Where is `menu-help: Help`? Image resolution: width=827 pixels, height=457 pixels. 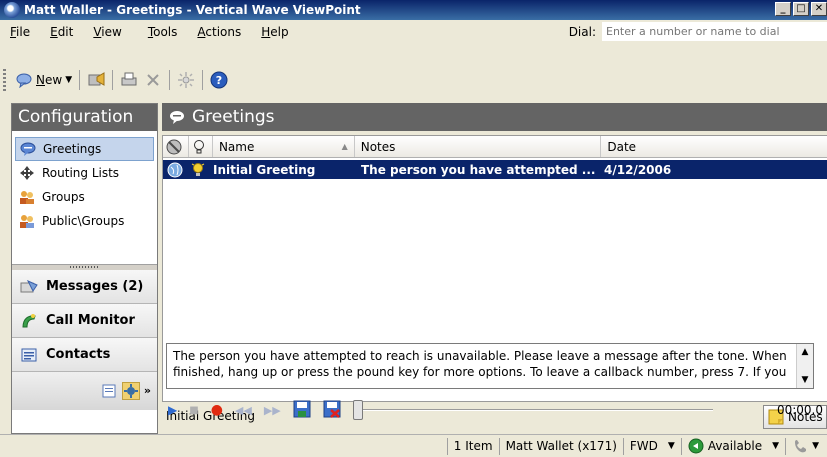 menu-help: Help is located at coordinates (274, 32).